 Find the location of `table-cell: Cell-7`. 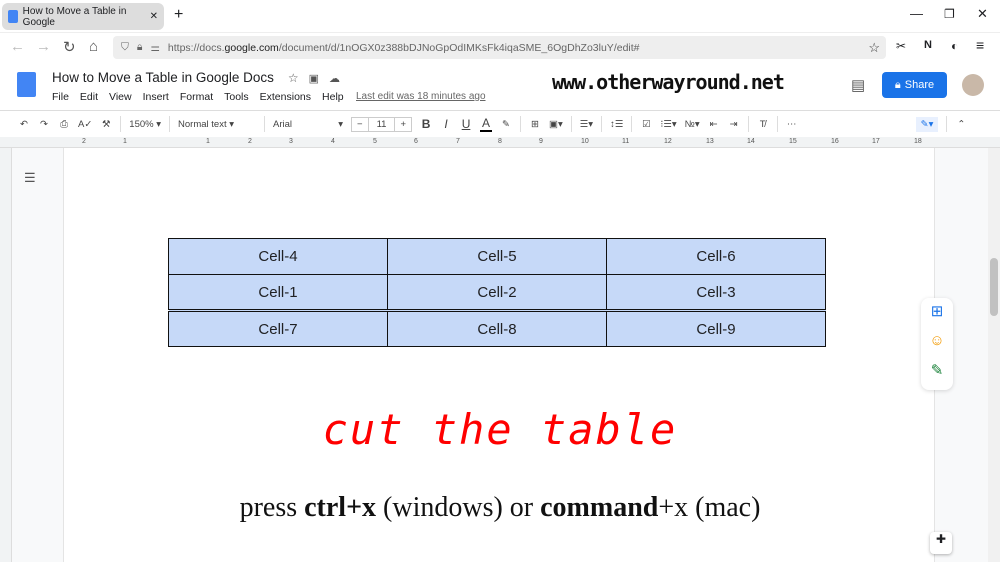

table-cell: Cell-7 is located at coordinates (278, 328).